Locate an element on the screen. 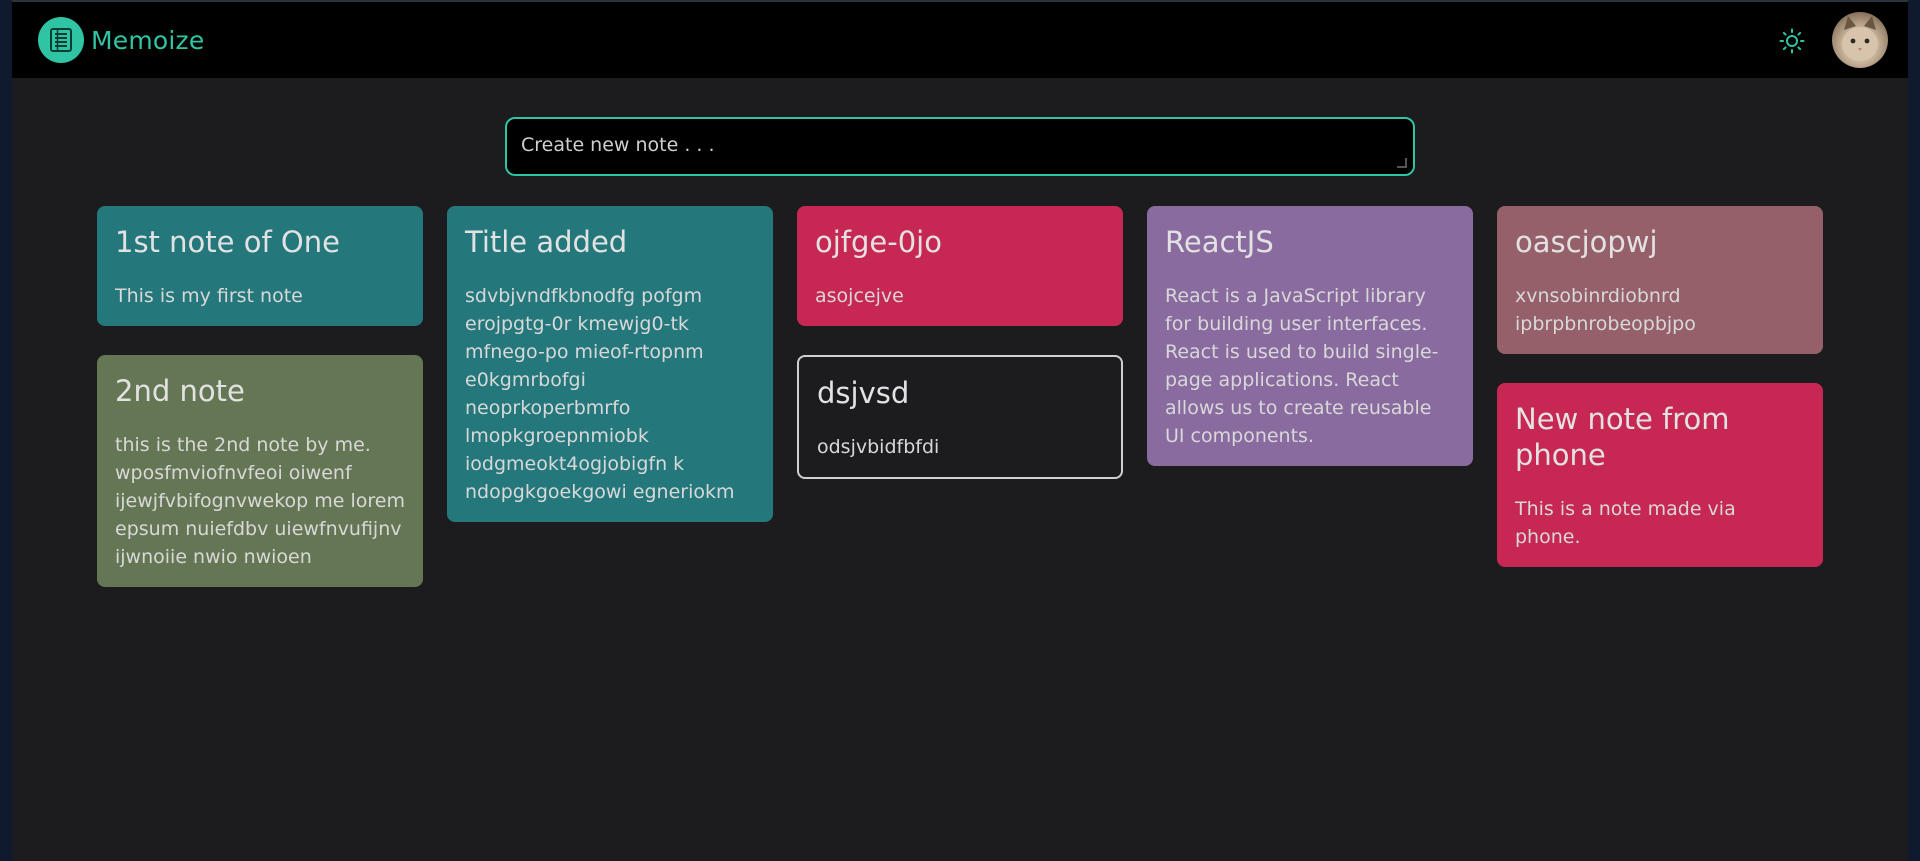  notes-list-icon is located at coordinates (61, 40).